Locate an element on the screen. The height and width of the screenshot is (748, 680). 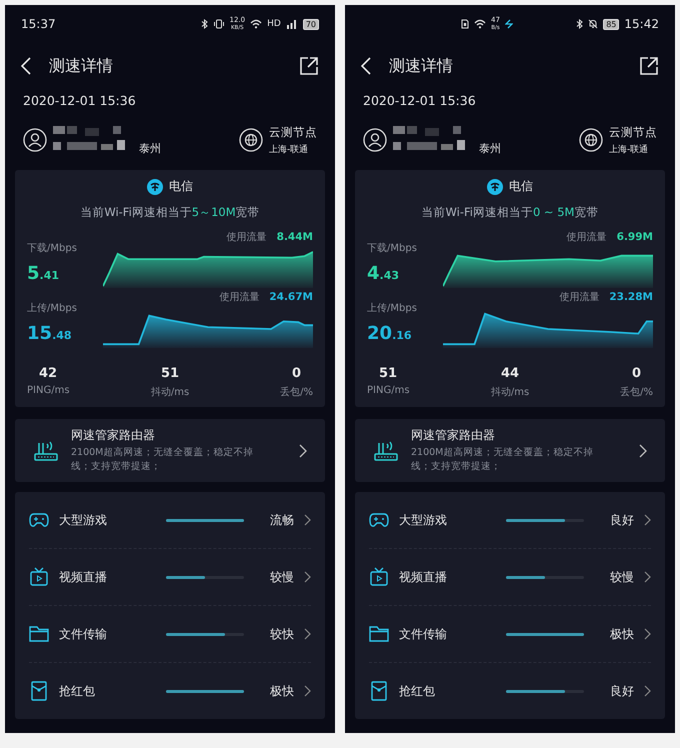
download-speed: 5.41 is located at coordinates (43, 273).